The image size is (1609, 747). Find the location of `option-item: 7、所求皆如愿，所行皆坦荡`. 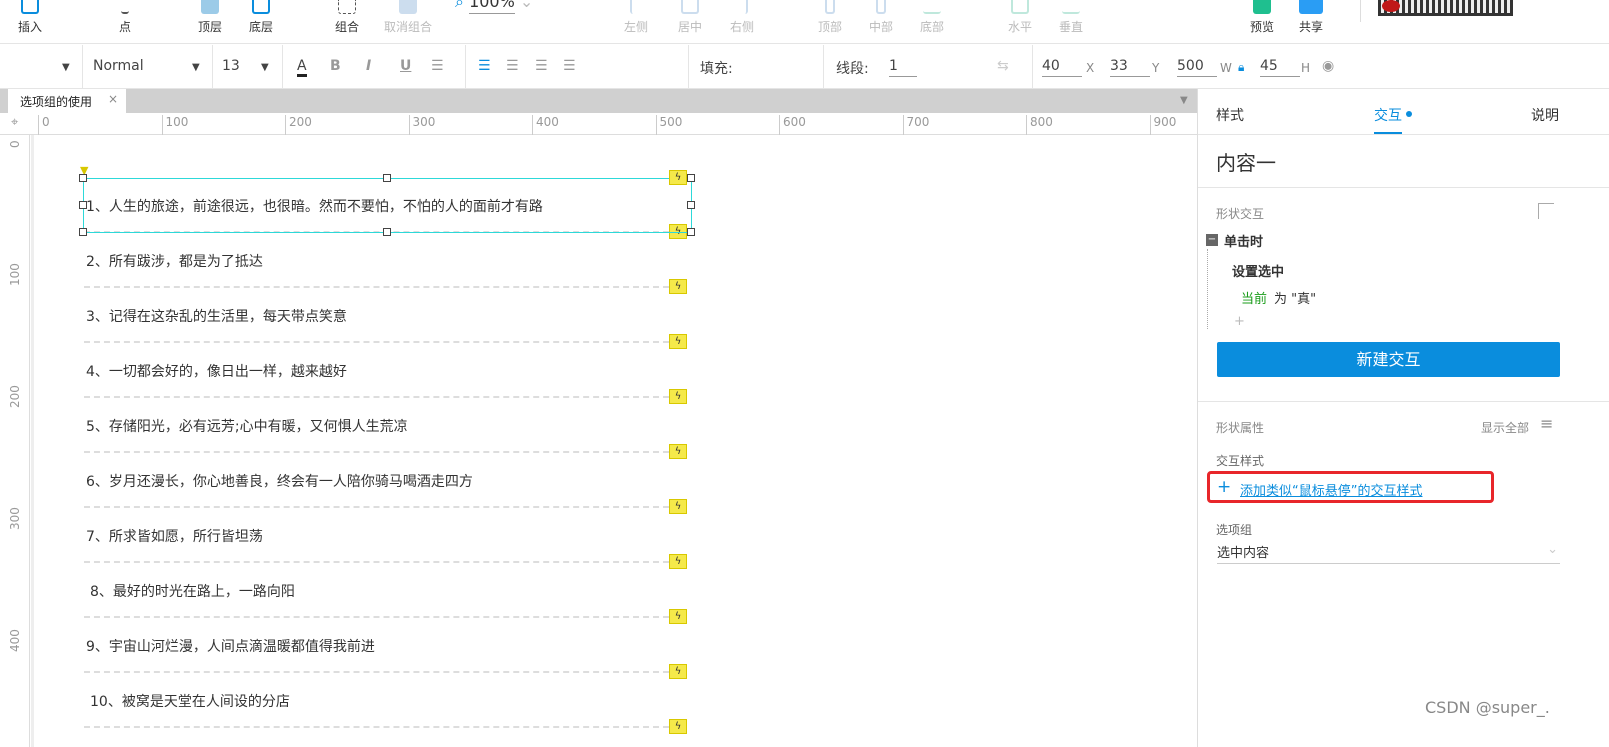

option-item: 7、所求皆如愿，所行皆坦荡 is located at coordinates (174, 536).